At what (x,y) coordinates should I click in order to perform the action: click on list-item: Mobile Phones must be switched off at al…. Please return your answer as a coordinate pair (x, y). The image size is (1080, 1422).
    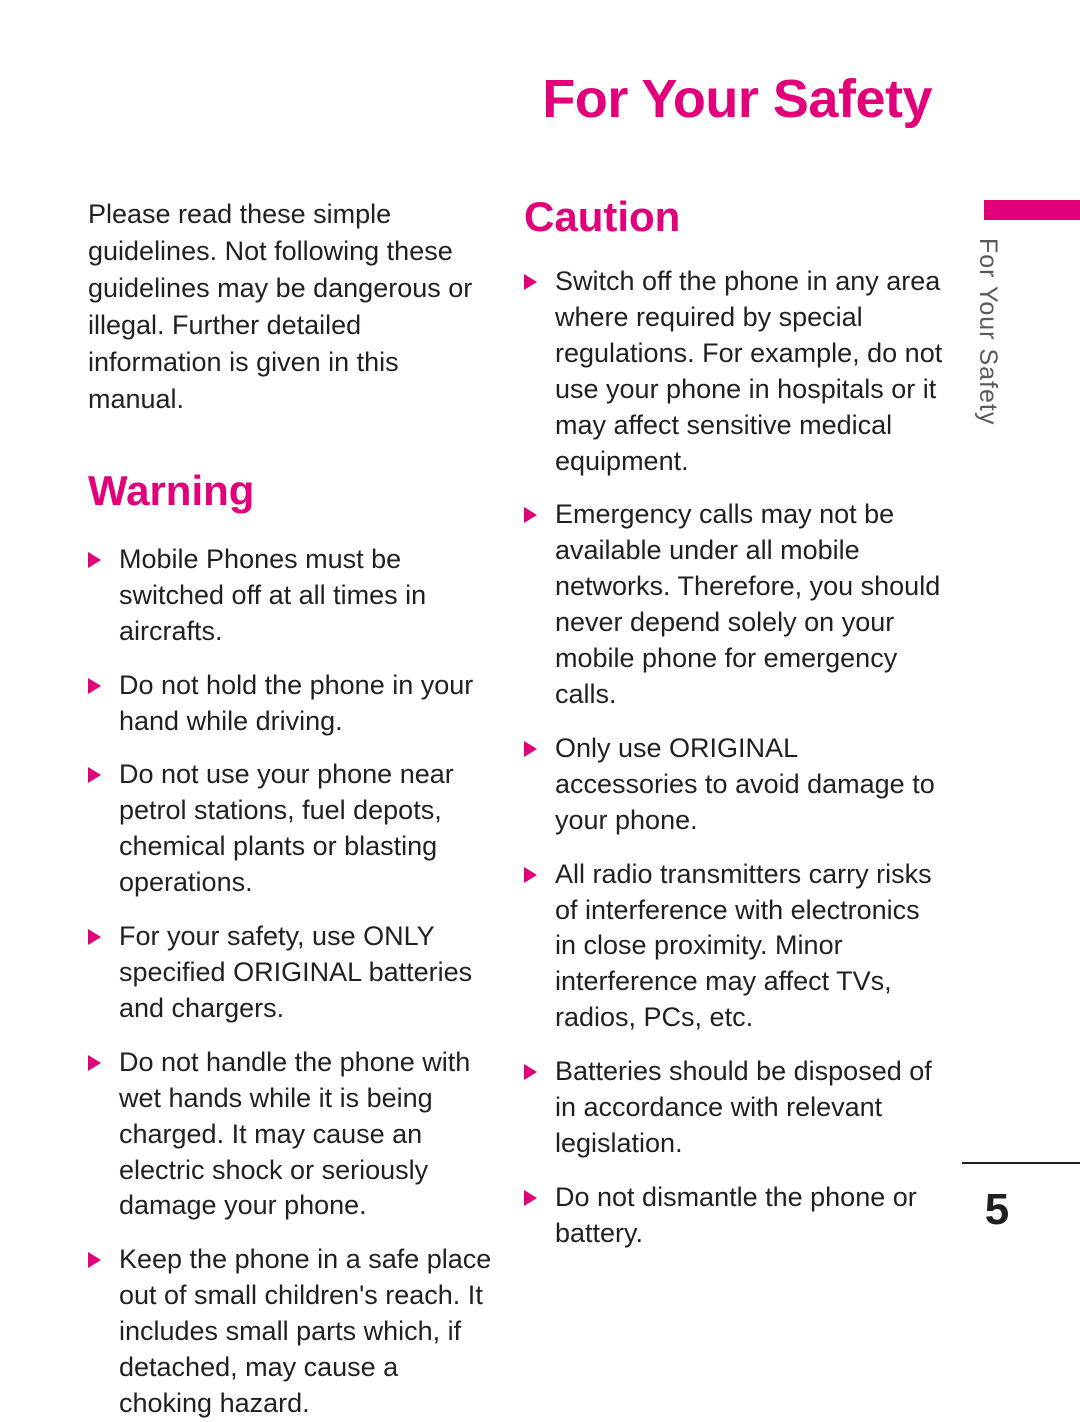
    Looking at the image, I should click on (292, 596).